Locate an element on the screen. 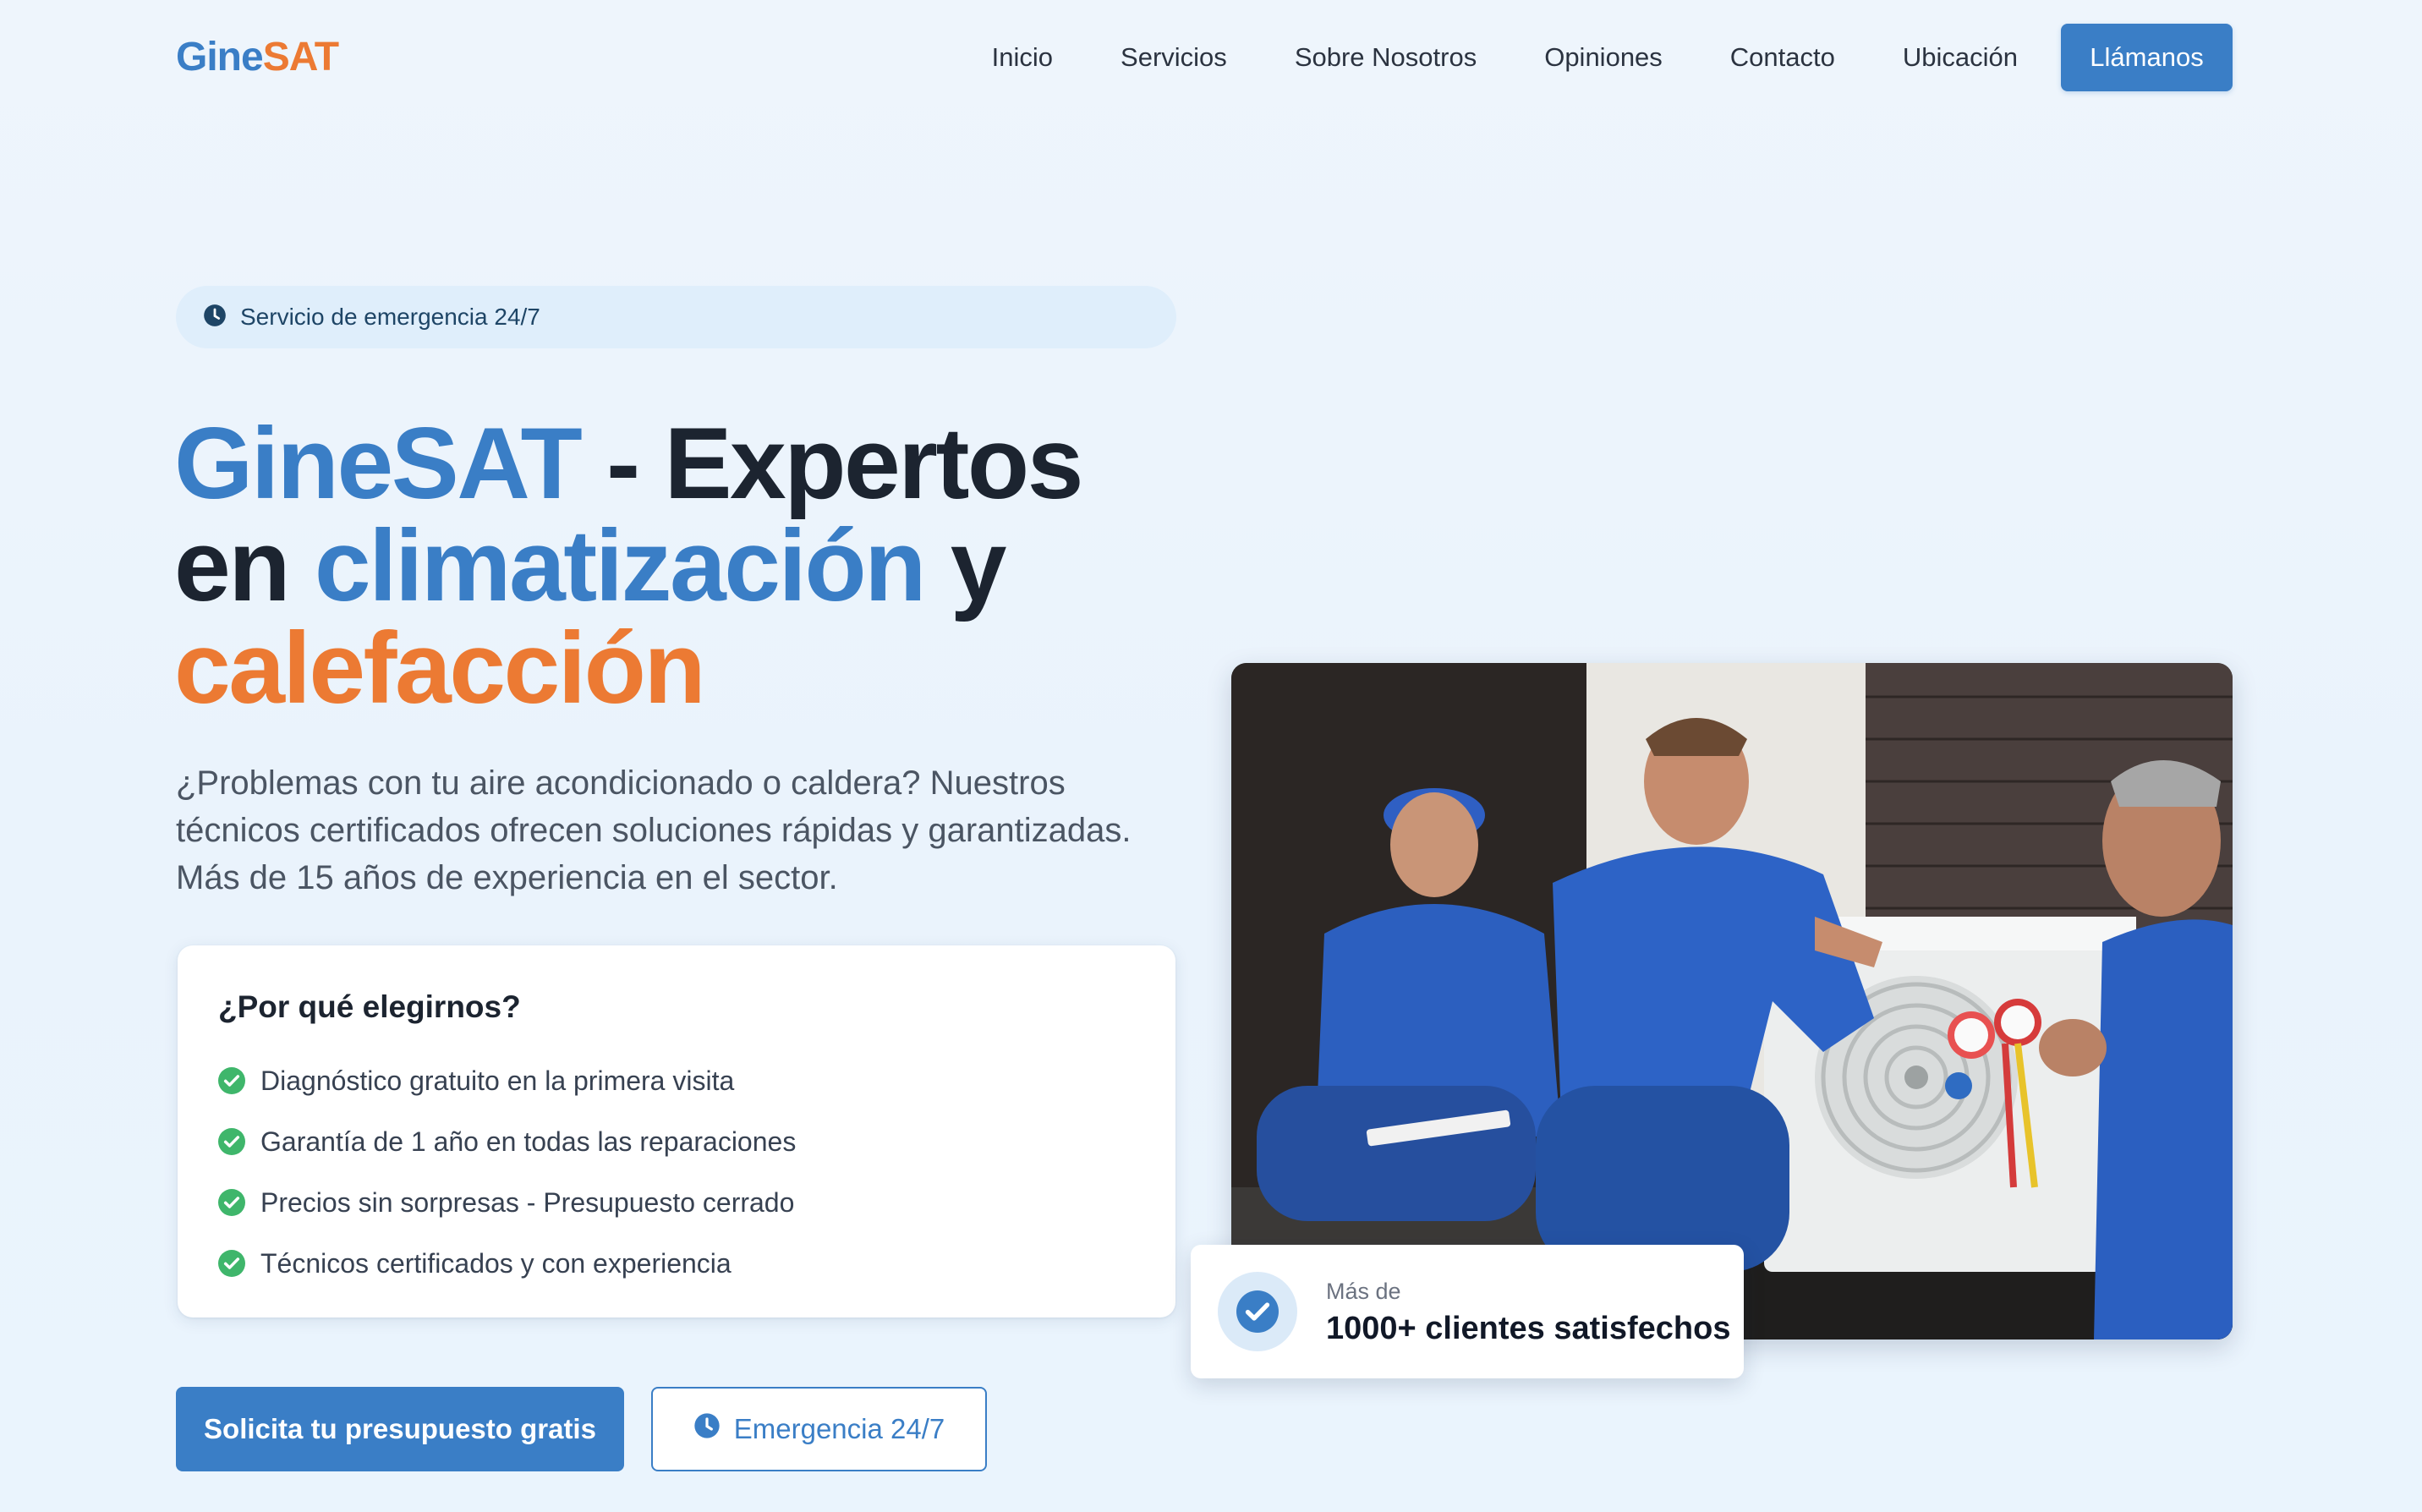 This screenshot has height=1512, width=2422. logo: GineSAT is located at coordinates (257, 57).